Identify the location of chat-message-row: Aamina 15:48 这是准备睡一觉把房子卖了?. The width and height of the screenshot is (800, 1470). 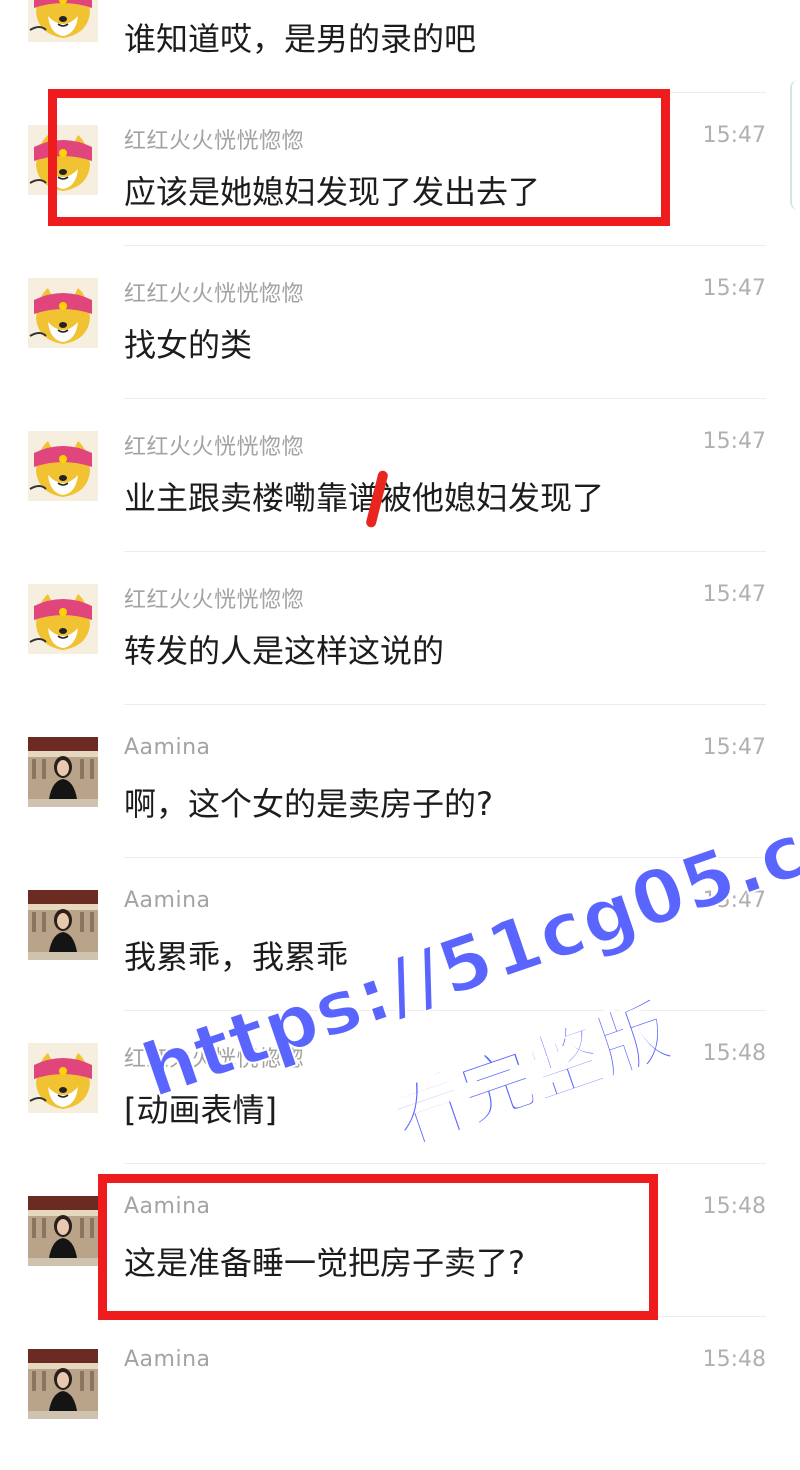
(400, 1240).